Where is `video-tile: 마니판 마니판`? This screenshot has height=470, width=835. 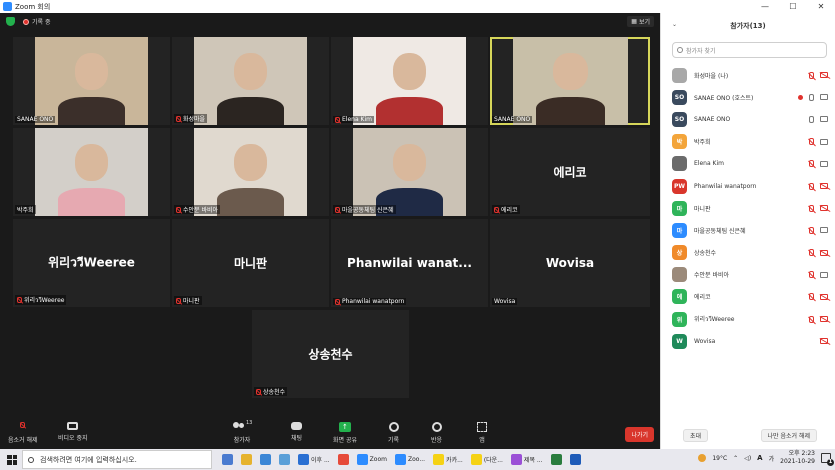 video-tile: 마니판 마니판 is located at coordinates (250, 263).